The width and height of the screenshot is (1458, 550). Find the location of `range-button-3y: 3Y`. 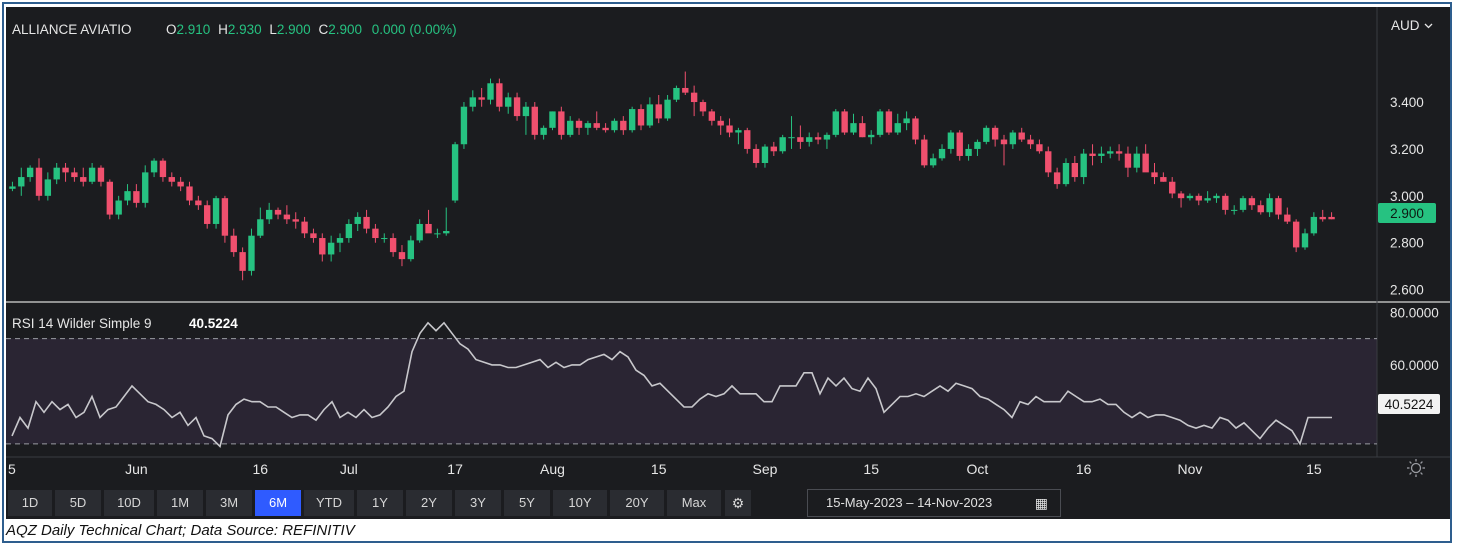

range-button-3y: 3Y is located at coordinates (478, 503).